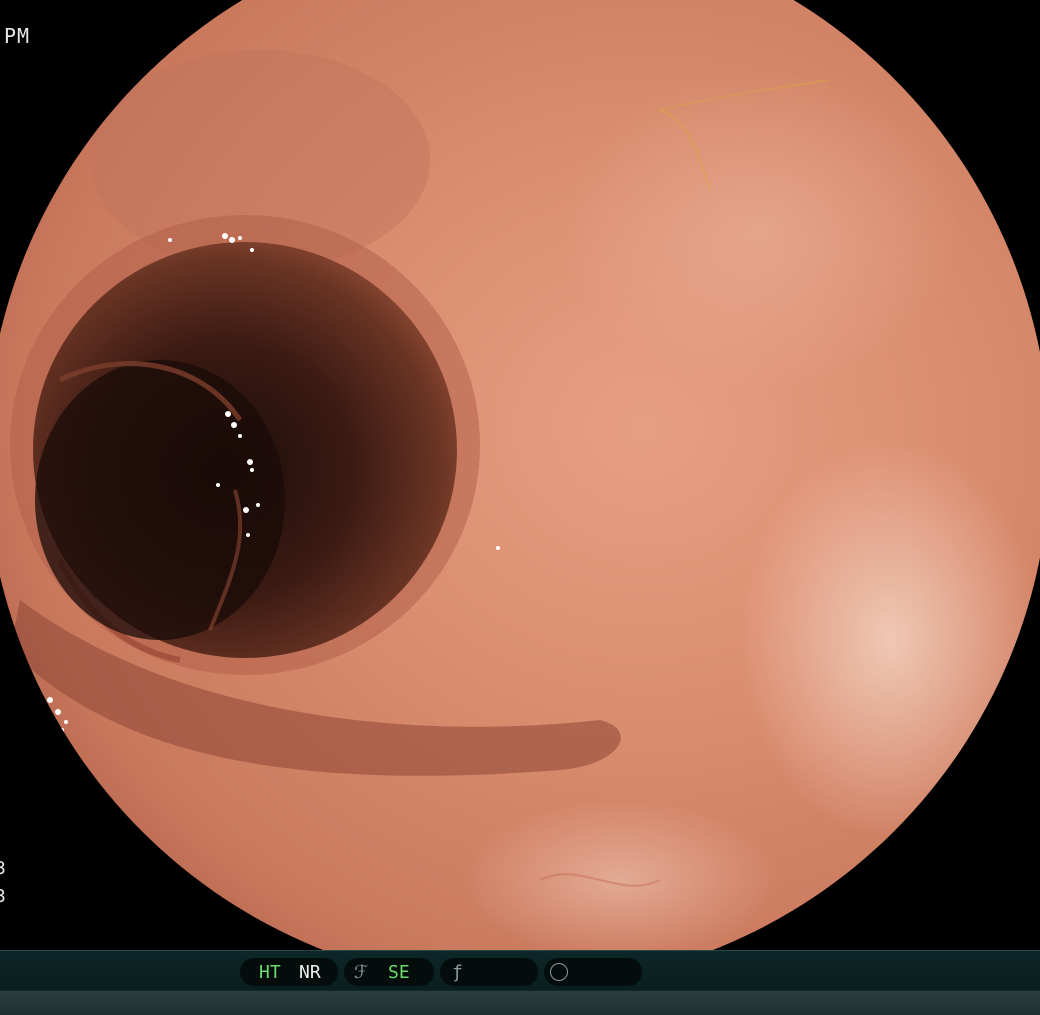  I want to click on nr-label: NR, so click(310, 972).